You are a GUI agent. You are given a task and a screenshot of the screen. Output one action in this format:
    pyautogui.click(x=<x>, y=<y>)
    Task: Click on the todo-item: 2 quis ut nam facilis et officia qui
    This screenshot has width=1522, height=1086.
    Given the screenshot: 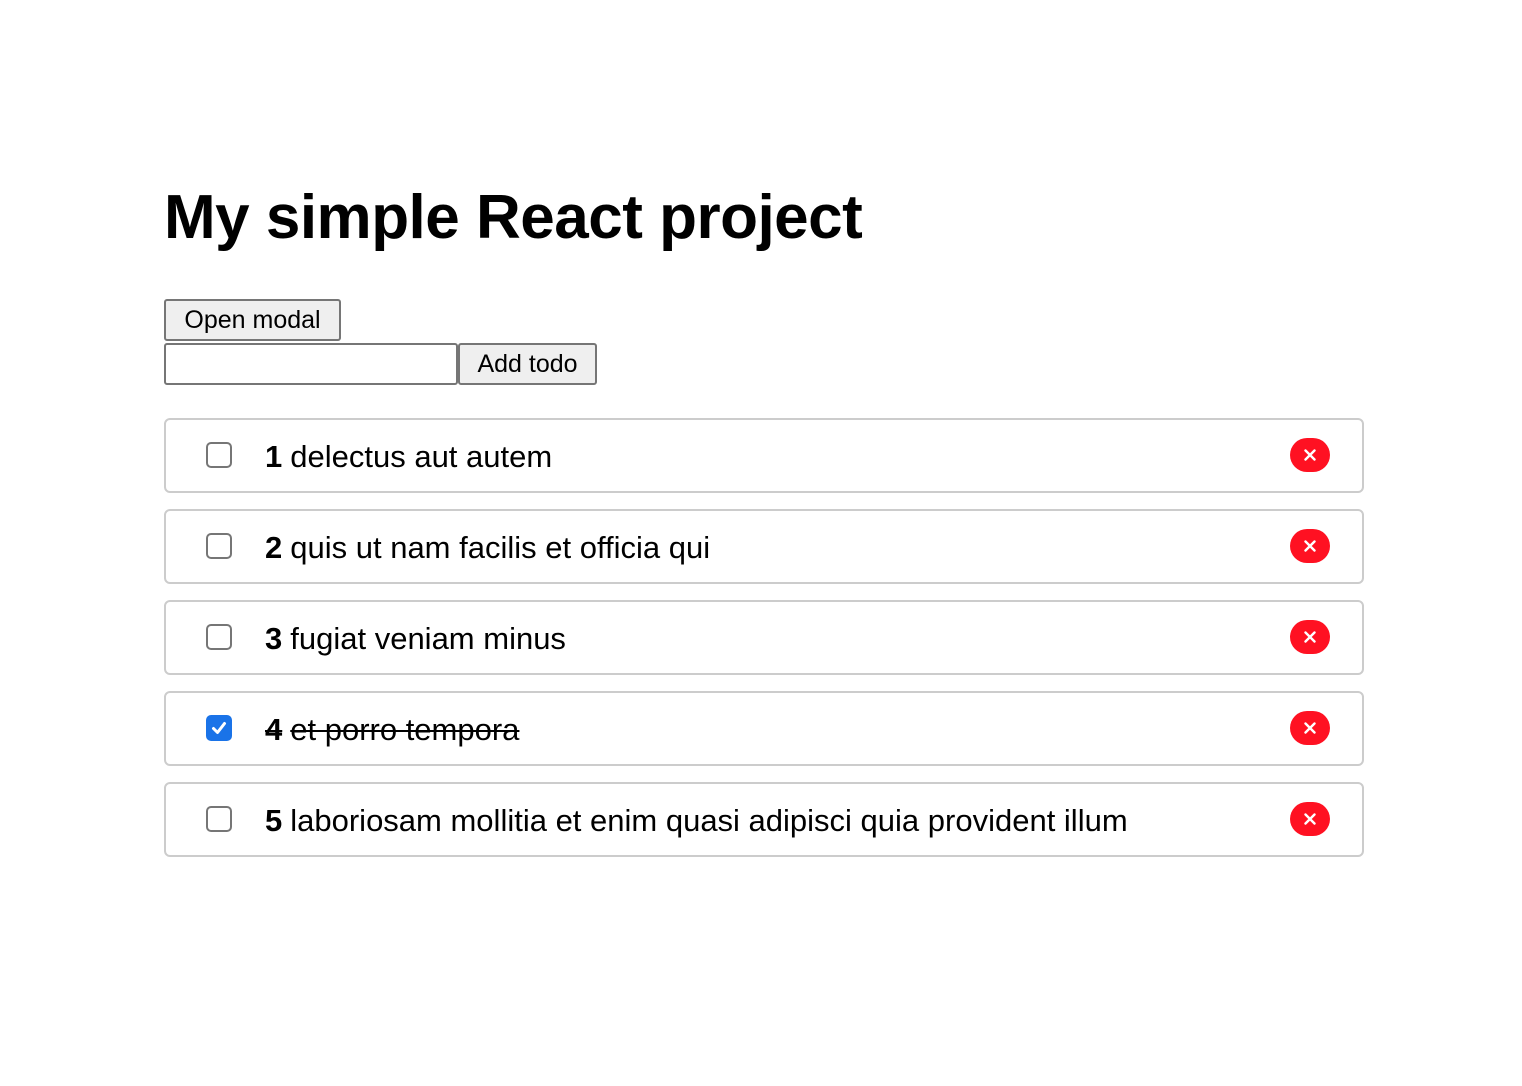 What is the action you would take?
    pyautogui.click(x=764, y=546)
    